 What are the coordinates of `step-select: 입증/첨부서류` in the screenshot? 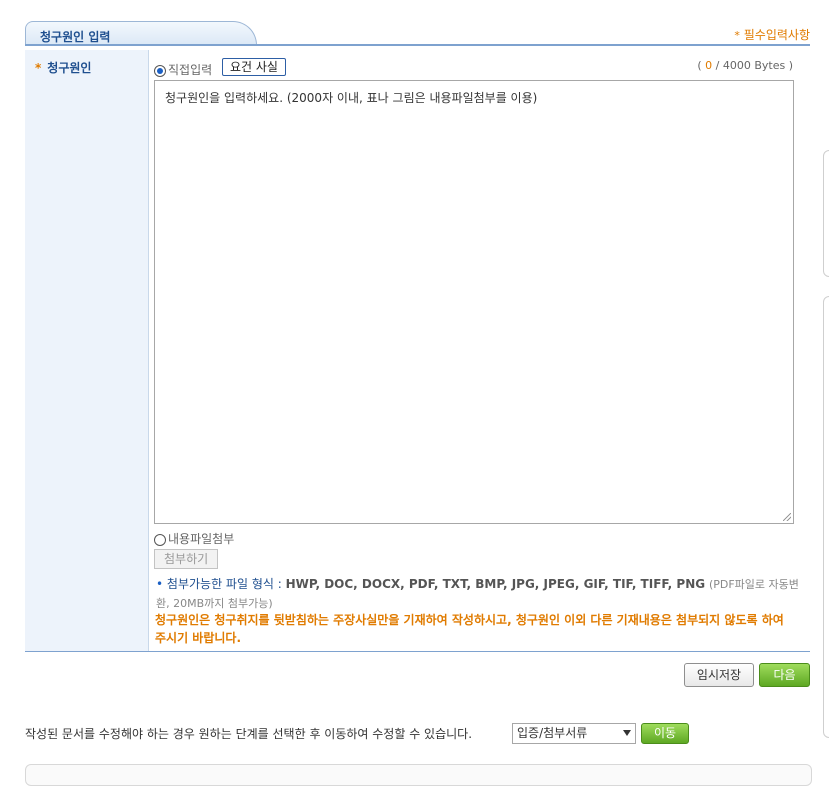 It's located at (574, 733).